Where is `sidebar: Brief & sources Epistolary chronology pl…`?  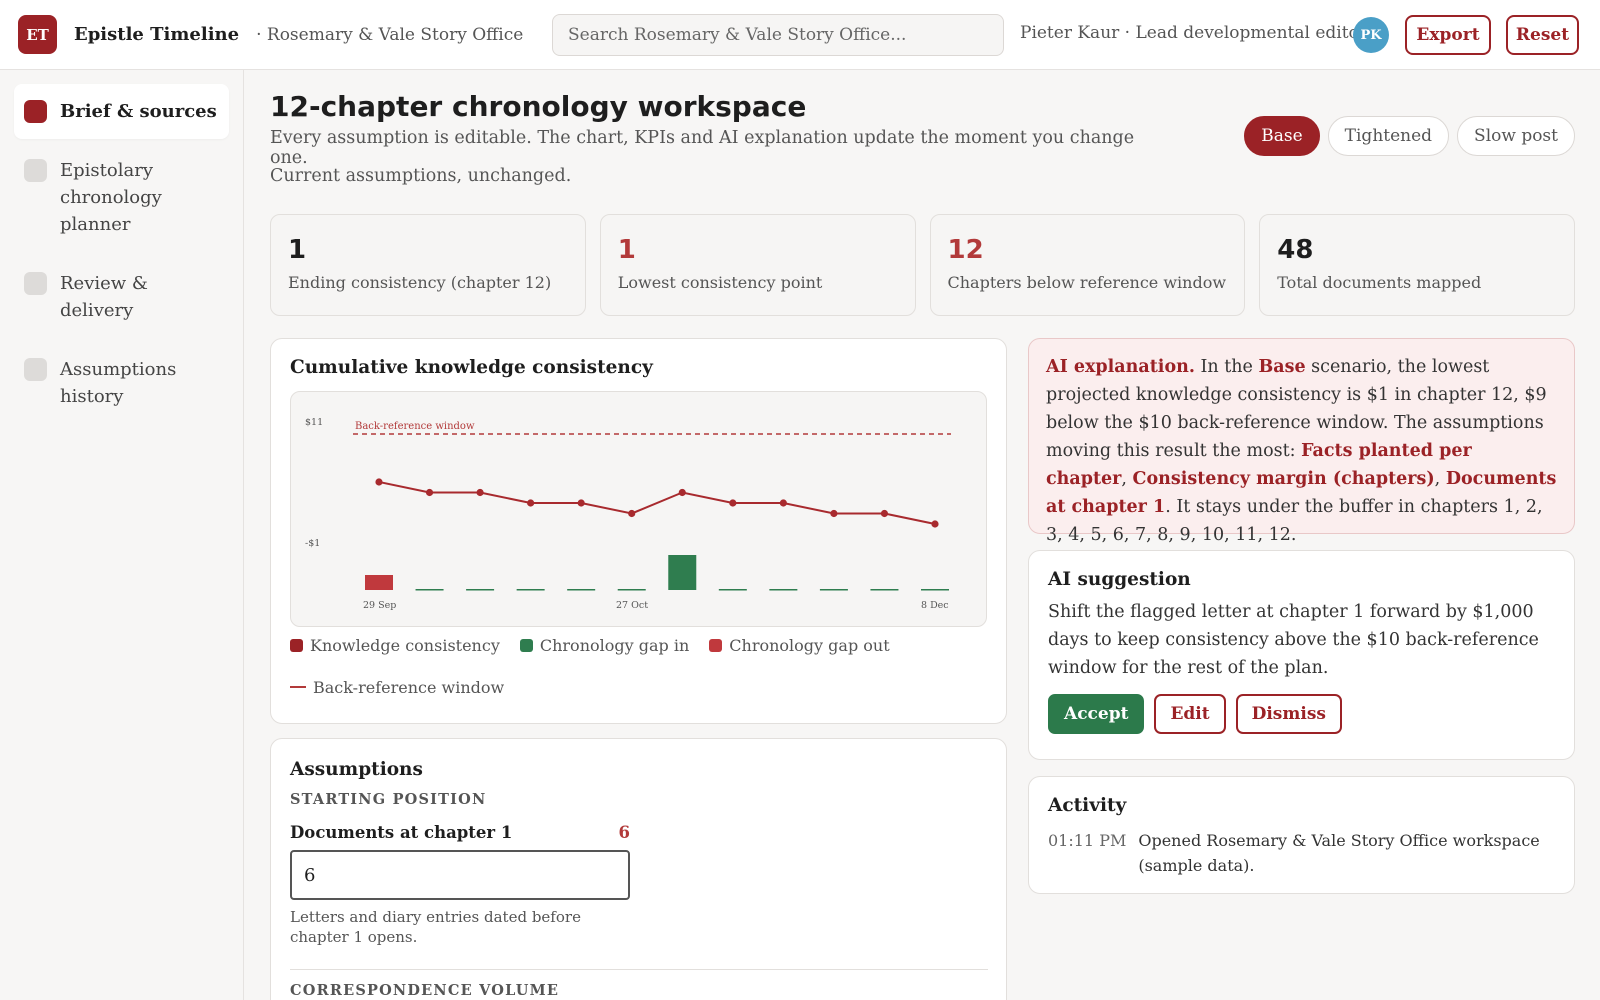
sidebar: Brief & sources Epistolary chronology pl… is located at coordinates (122, 535).